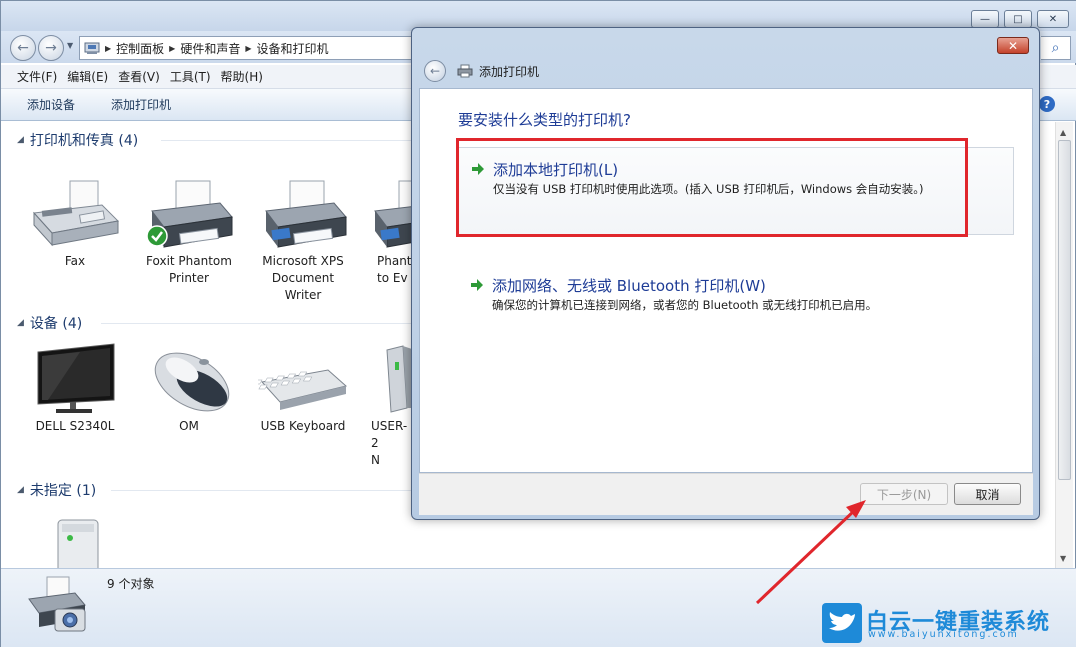 The width and height of the screenshot is (1076, 647). I want to click on arrow-right-icon: →, so click(51, 48).